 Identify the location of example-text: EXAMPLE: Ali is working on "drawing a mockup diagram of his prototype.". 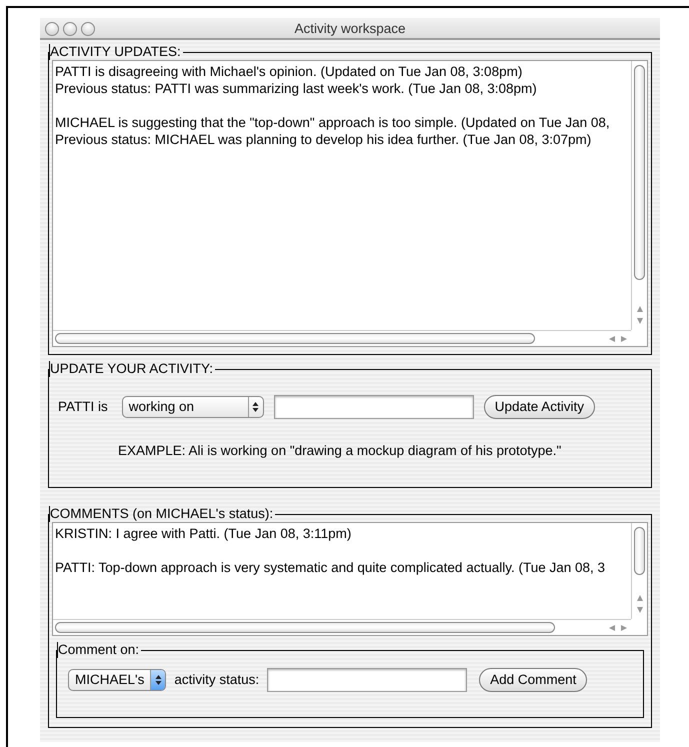
(340, 450).